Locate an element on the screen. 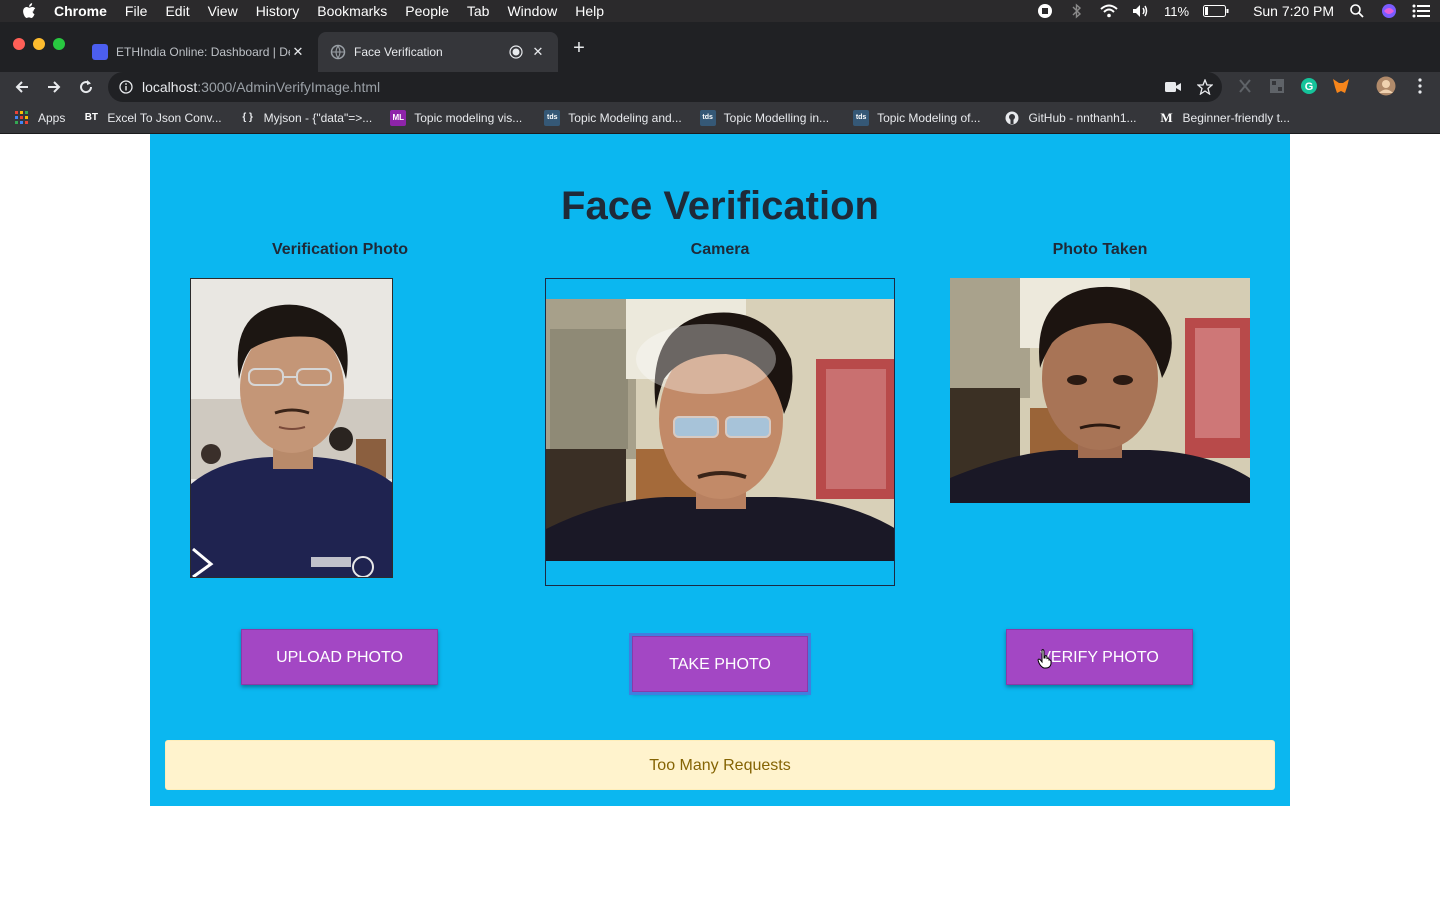  error-alert: Too Many Requests is located at coordinates (720, 765).